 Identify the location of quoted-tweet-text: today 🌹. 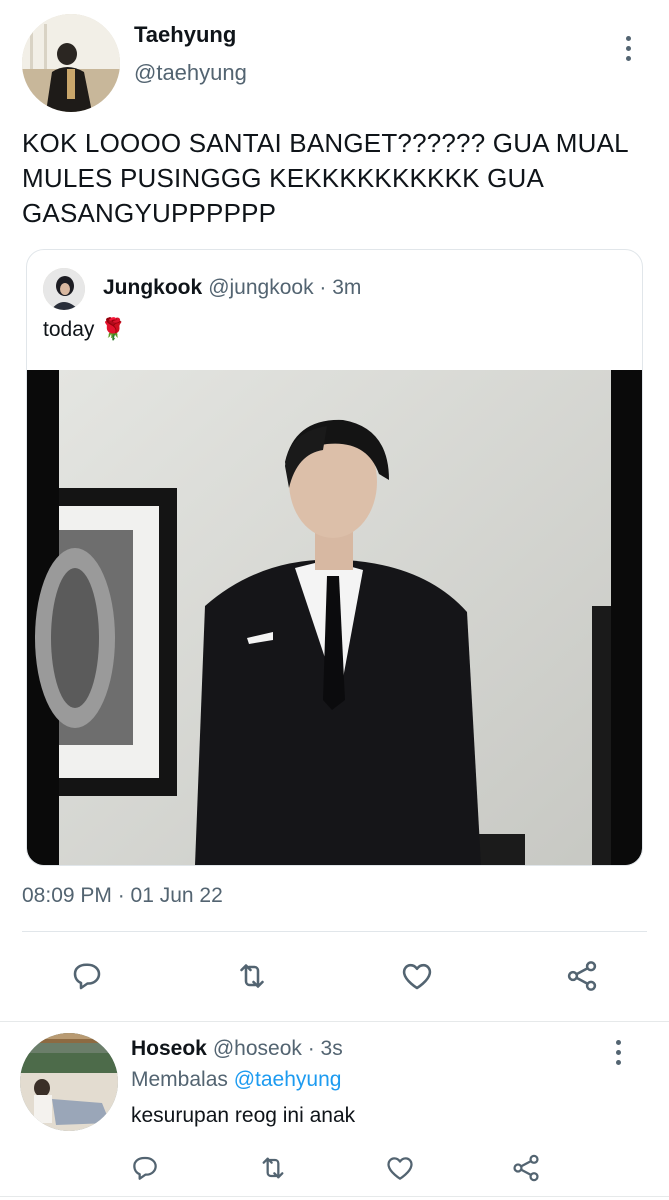
(85, 329).